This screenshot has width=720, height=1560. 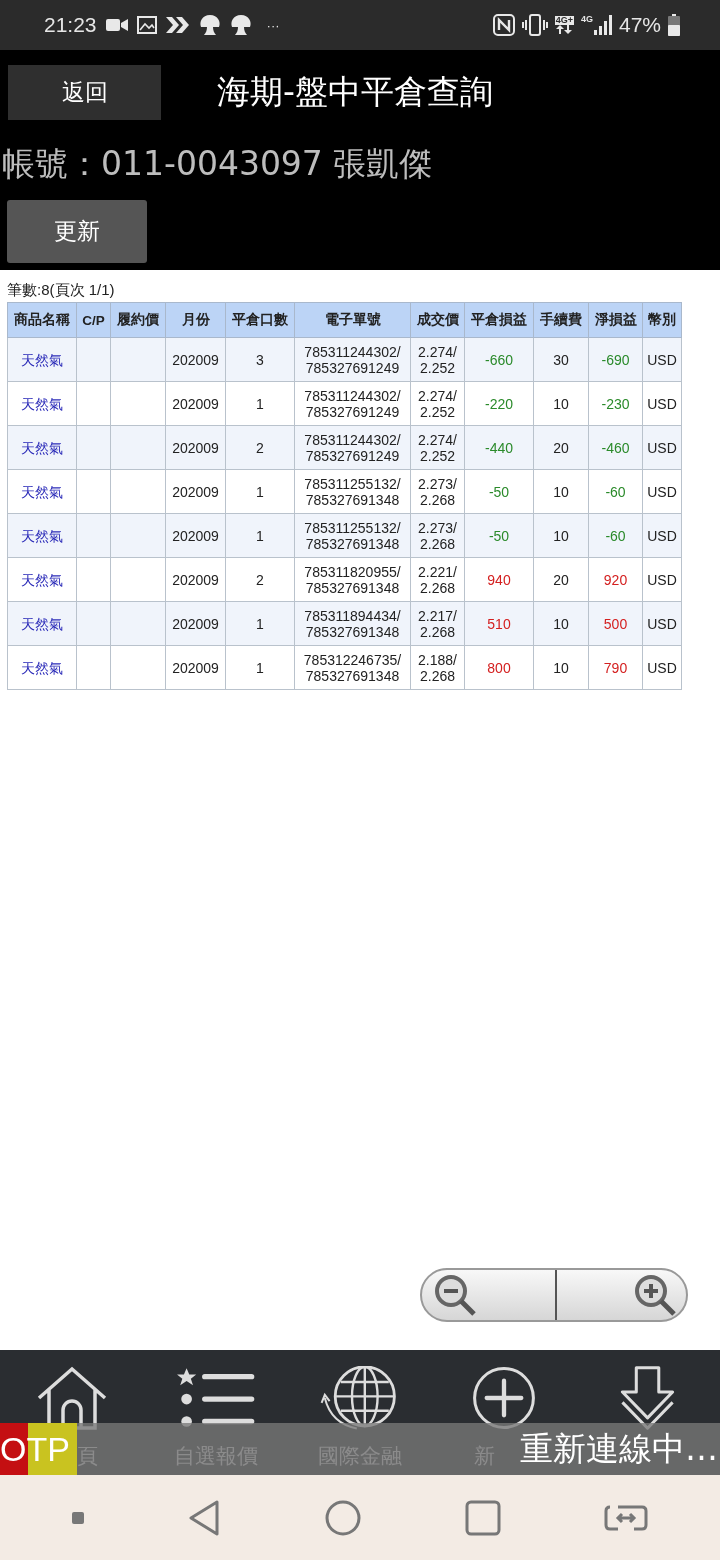 I want to click on page-title: 海期-盤中平倉查詢, so click(x=355, y=92).